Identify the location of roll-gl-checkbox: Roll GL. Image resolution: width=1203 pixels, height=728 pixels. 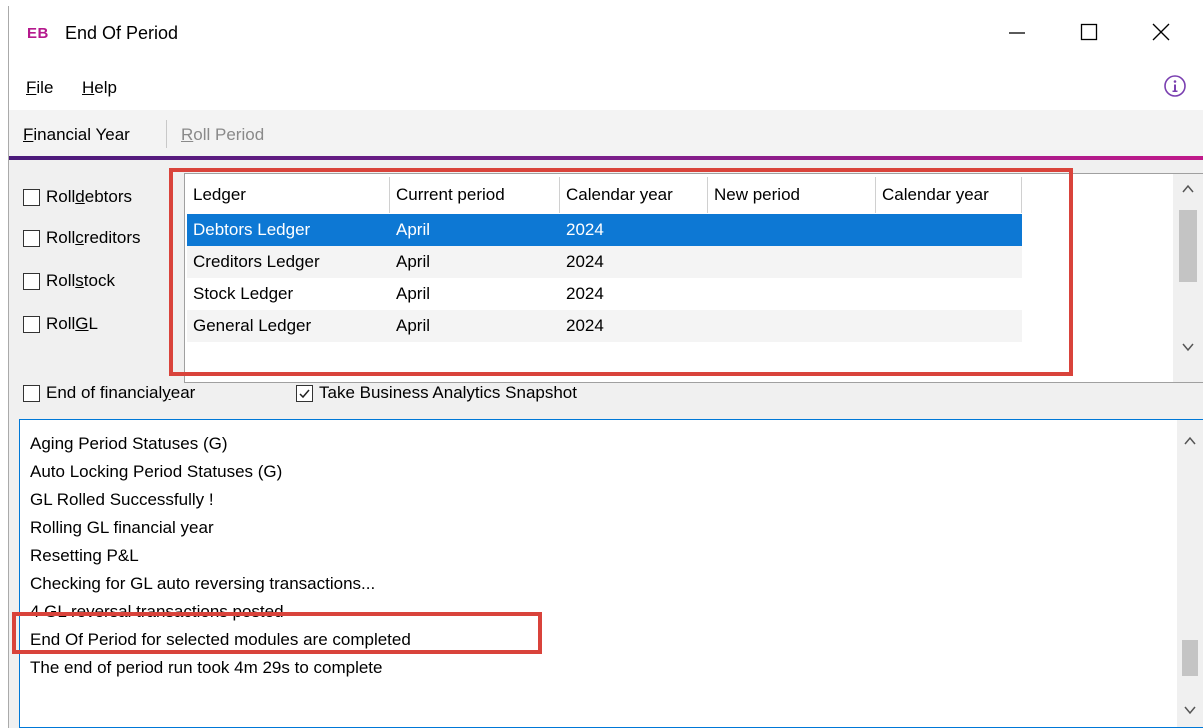
(60, 324).